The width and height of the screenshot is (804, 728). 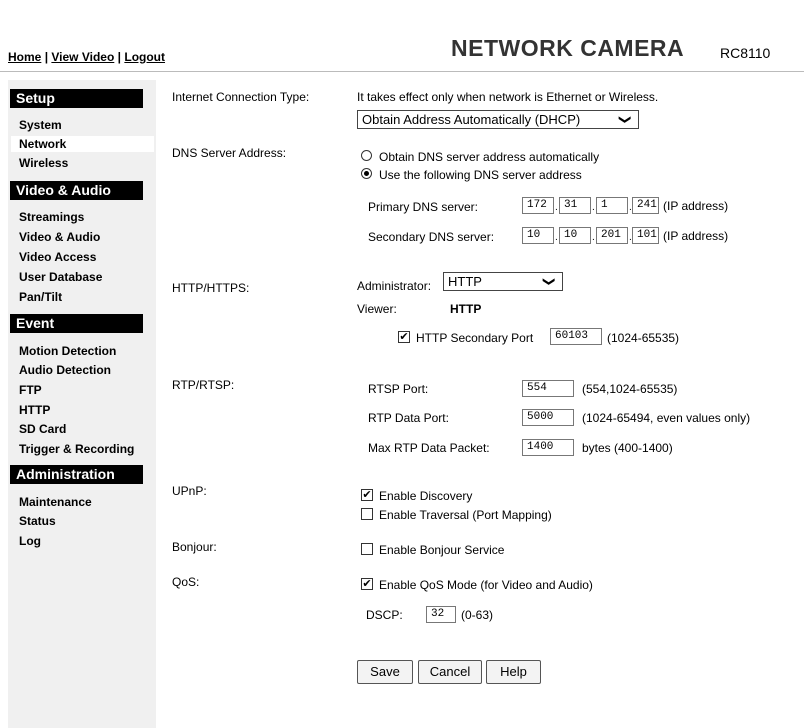 What do you see at coordinates (82, 163) in the screenshot?
I see `sidebar-item-wireless: Wireless` at bounding box center [82, 163].